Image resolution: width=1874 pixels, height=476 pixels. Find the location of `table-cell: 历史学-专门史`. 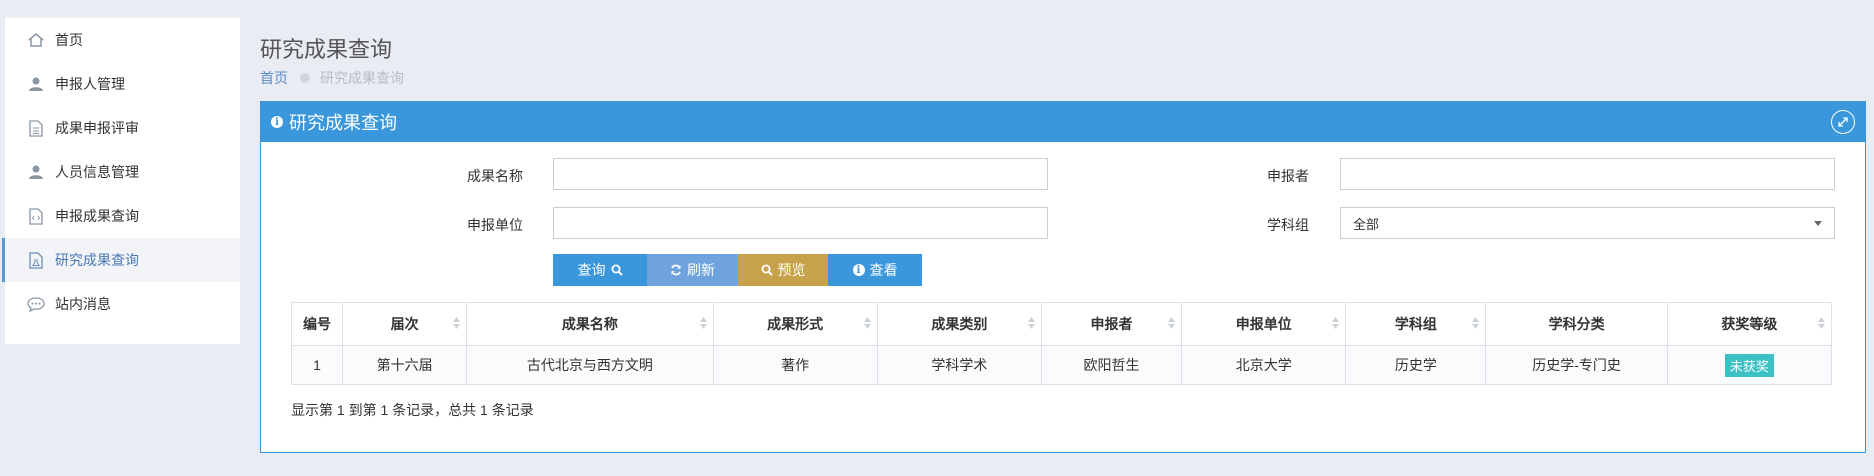

table-cell: 历史学-专门史 is located at coordinates (1576, 365).